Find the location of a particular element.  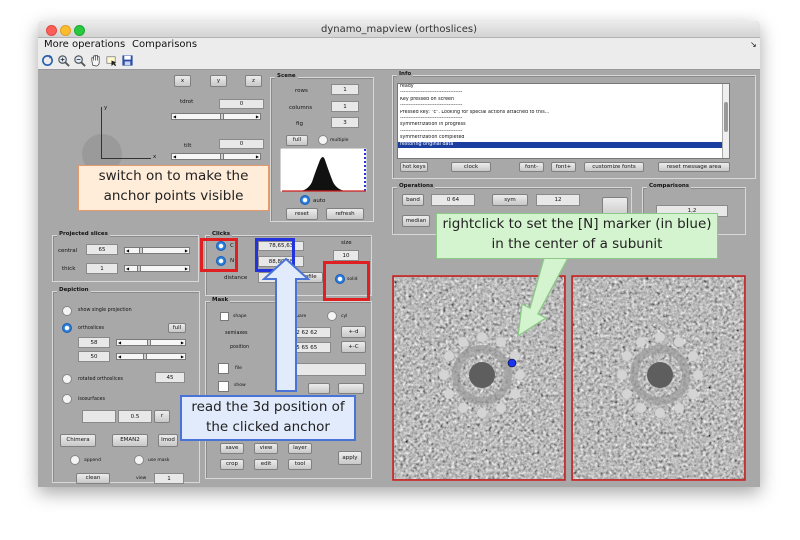

full-button: full is located at coordinates (297, 140).